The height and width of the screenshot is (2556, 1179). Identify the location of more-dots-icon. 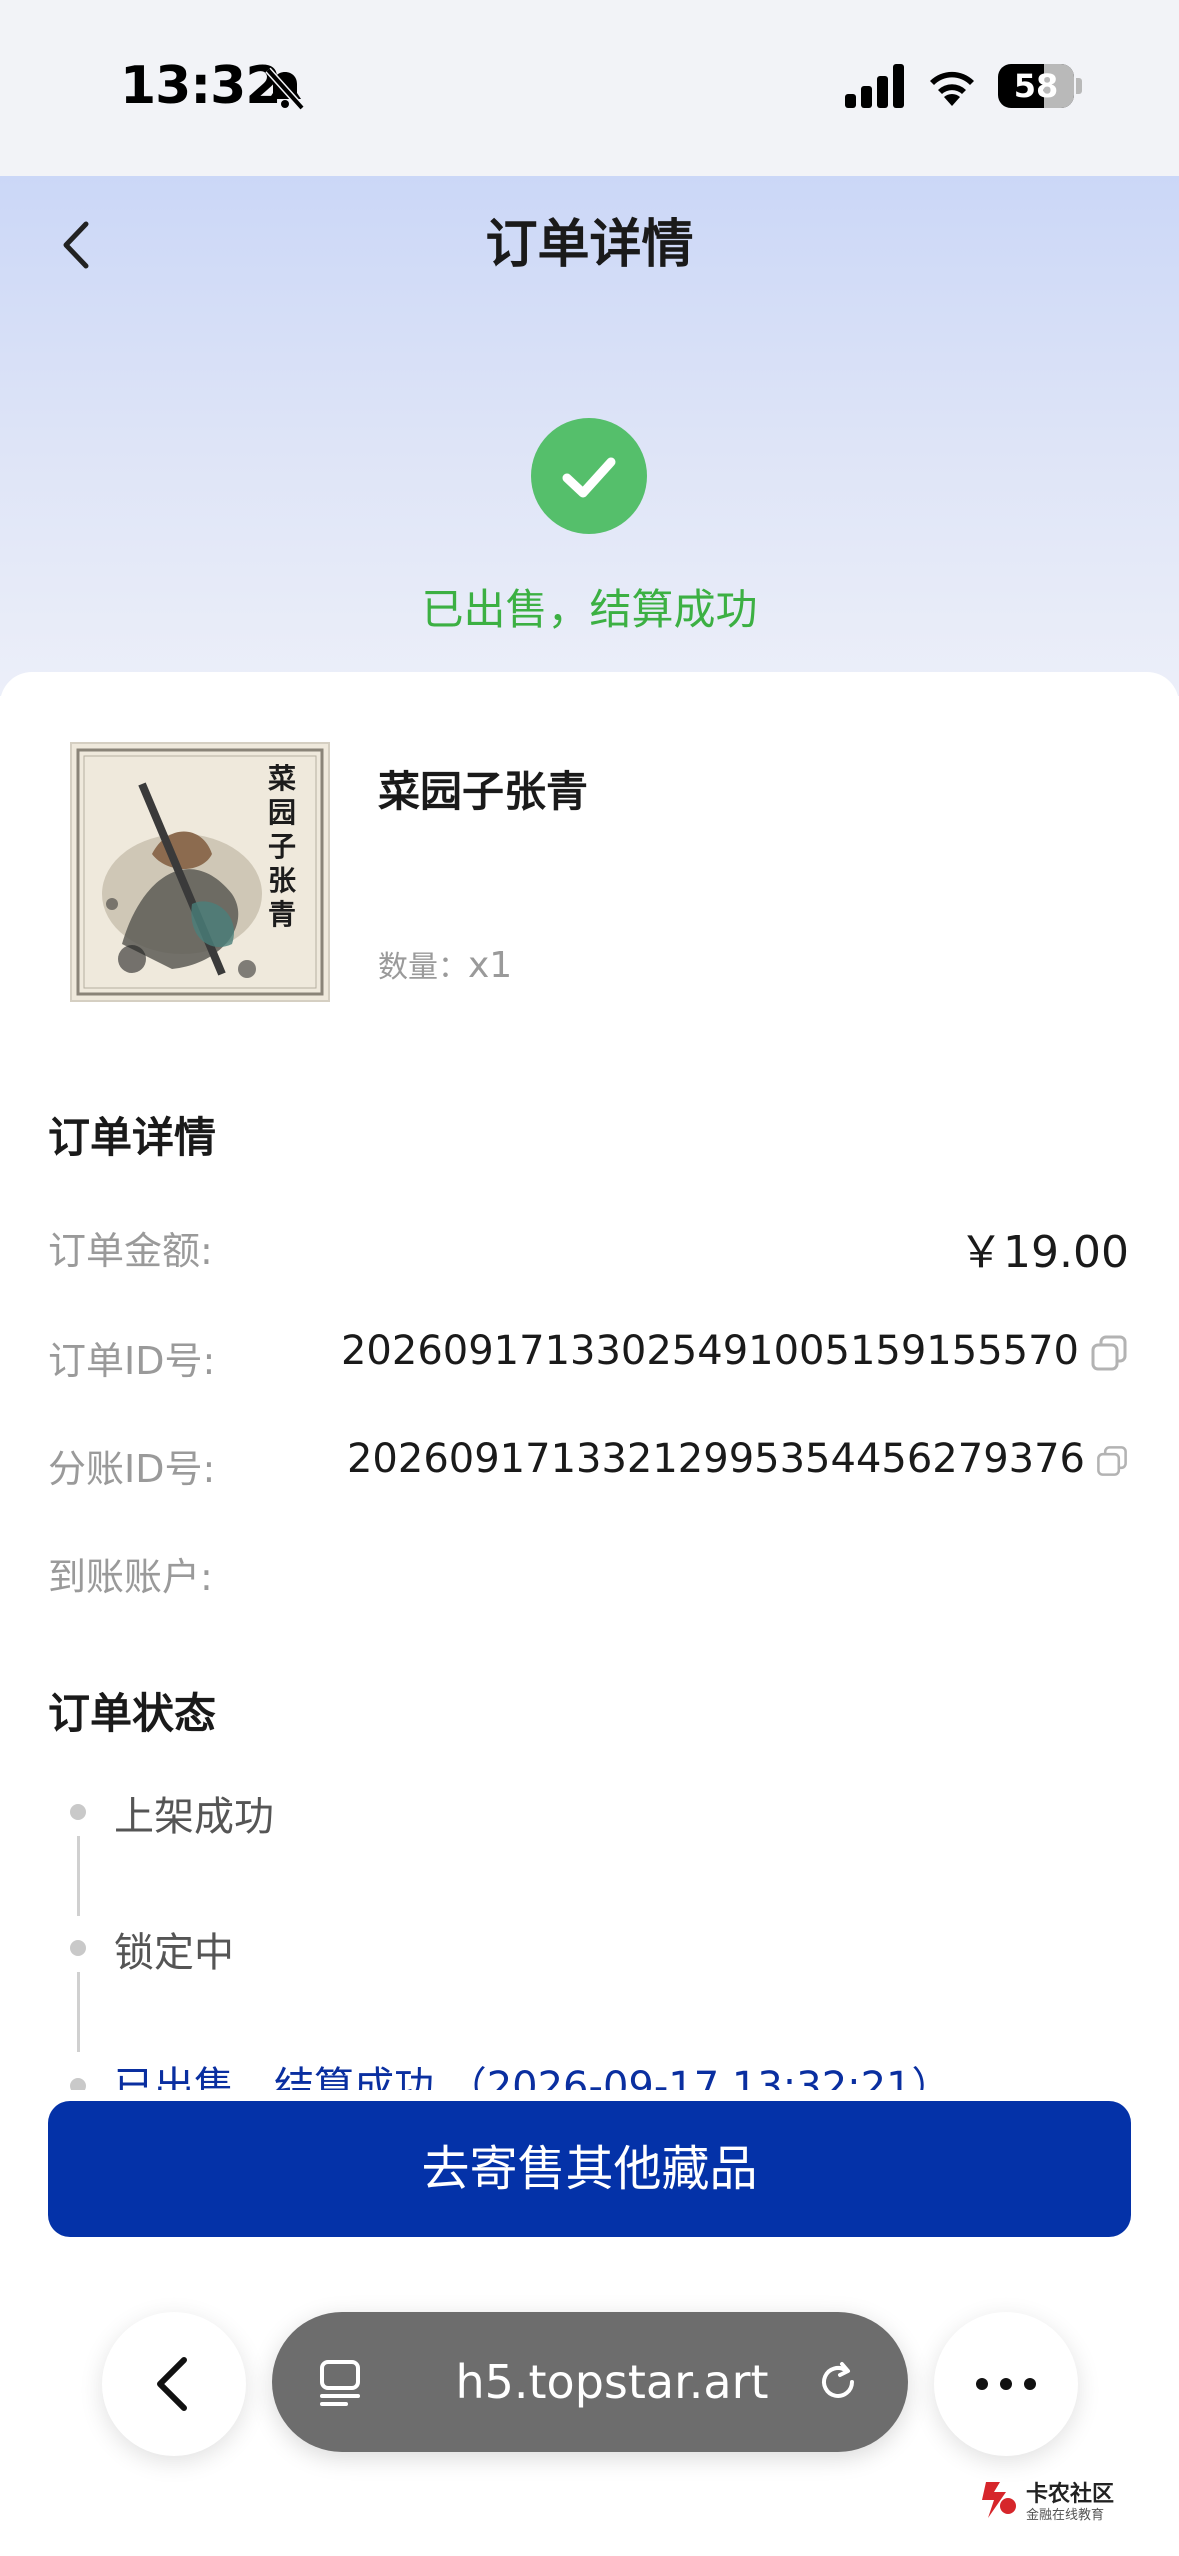
(1006, 2384).